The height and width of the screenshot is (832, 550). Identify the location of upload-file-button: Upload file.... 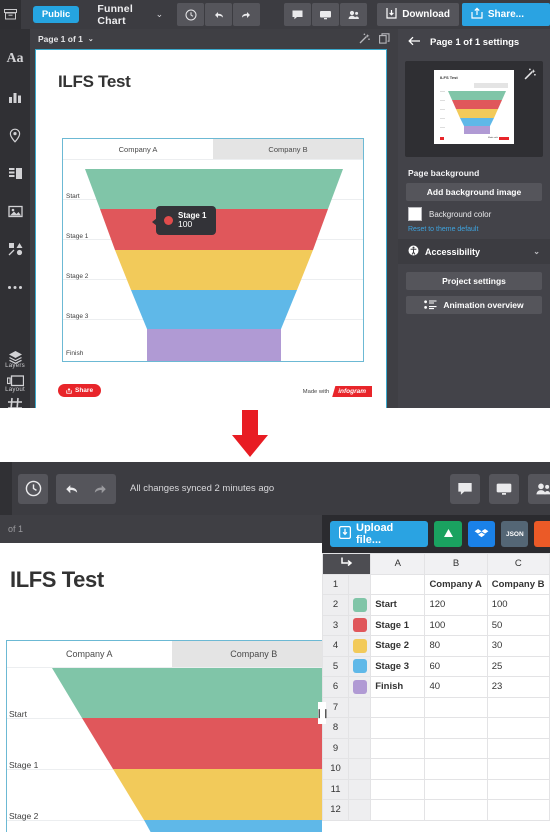
(379, 534).